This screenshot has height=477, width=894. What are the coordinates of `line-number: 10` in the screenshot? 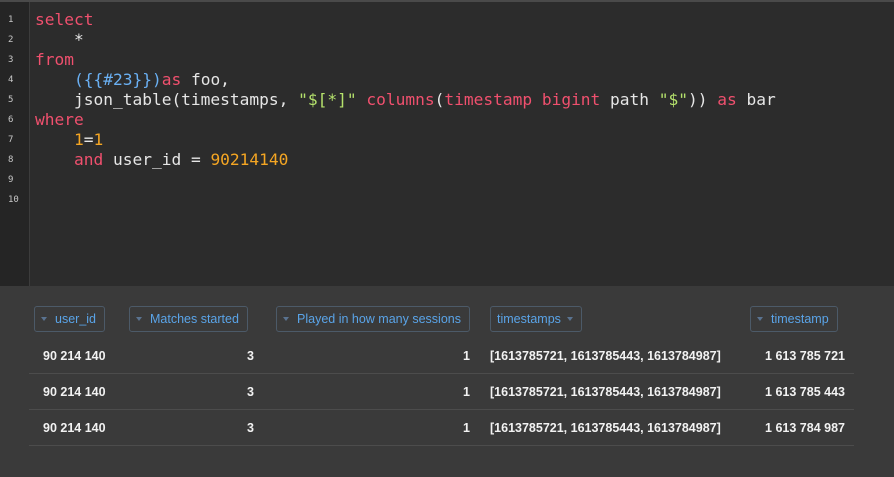 It's located at (13, 200).